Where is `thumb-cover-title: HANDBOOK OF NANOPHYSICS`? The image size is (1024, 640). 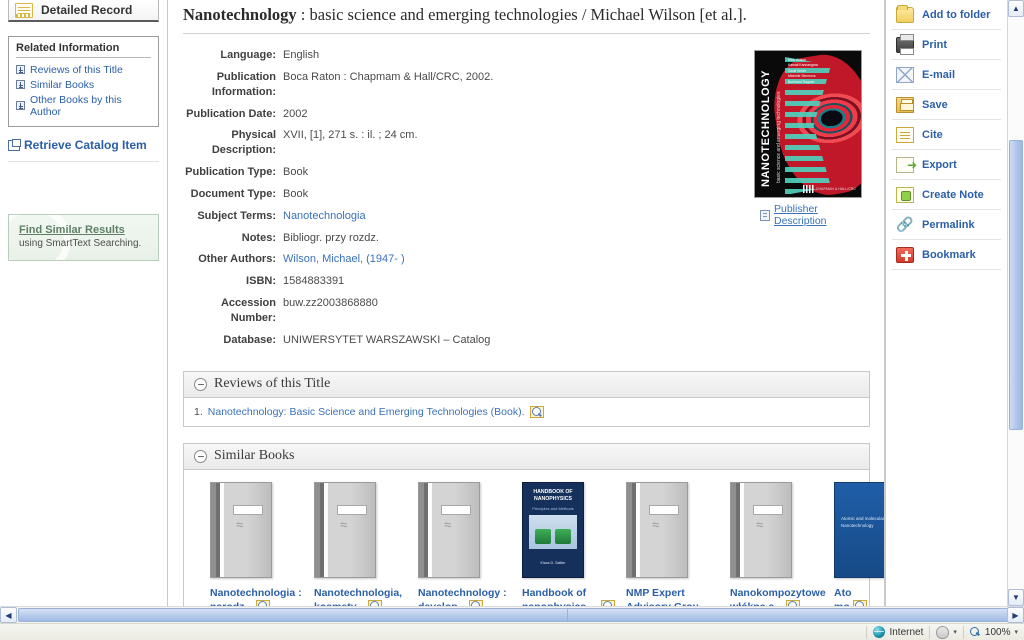
thumb-cover-title: HANDBOOK OF NANOPHYSICS is located at coordinates (553, 495).